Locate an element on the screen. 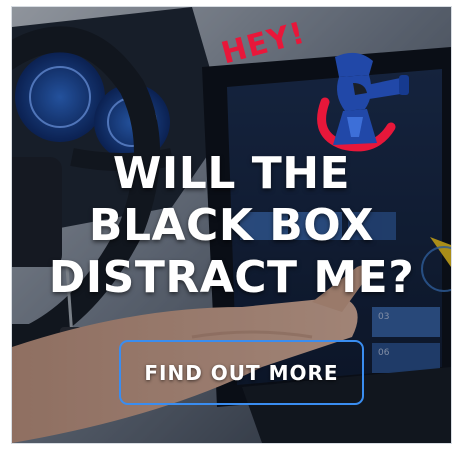 This screenshot has width=463, height=465. headline-line-1: WILL THE is located at coordinates (231, 173).